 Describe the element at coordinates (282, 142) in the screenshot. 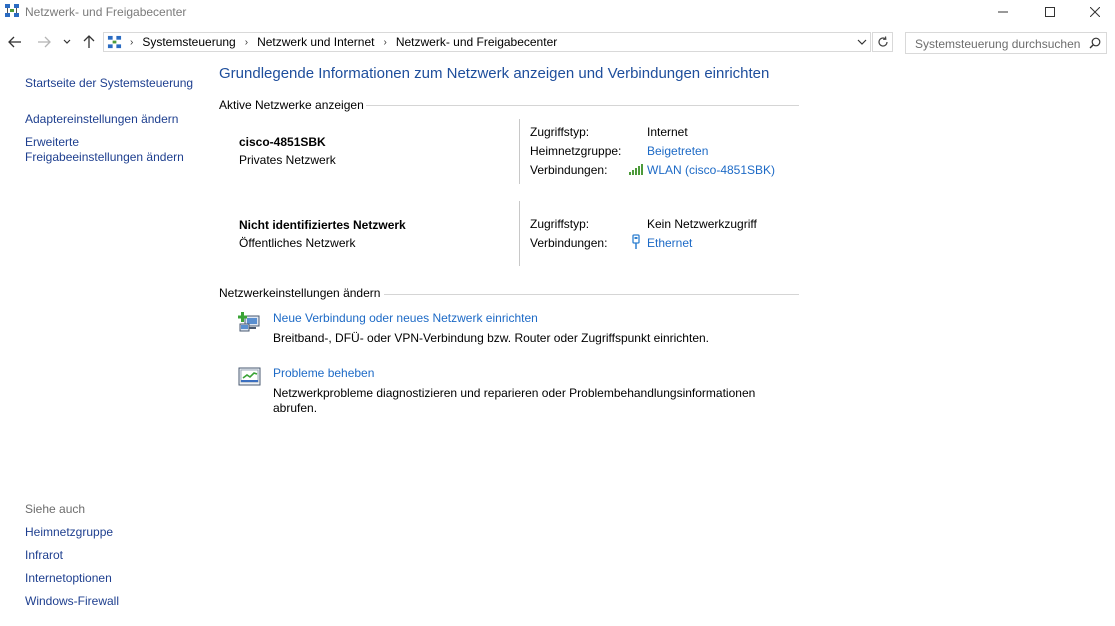

I see `network-name: cisco-4851SBK` at that location.